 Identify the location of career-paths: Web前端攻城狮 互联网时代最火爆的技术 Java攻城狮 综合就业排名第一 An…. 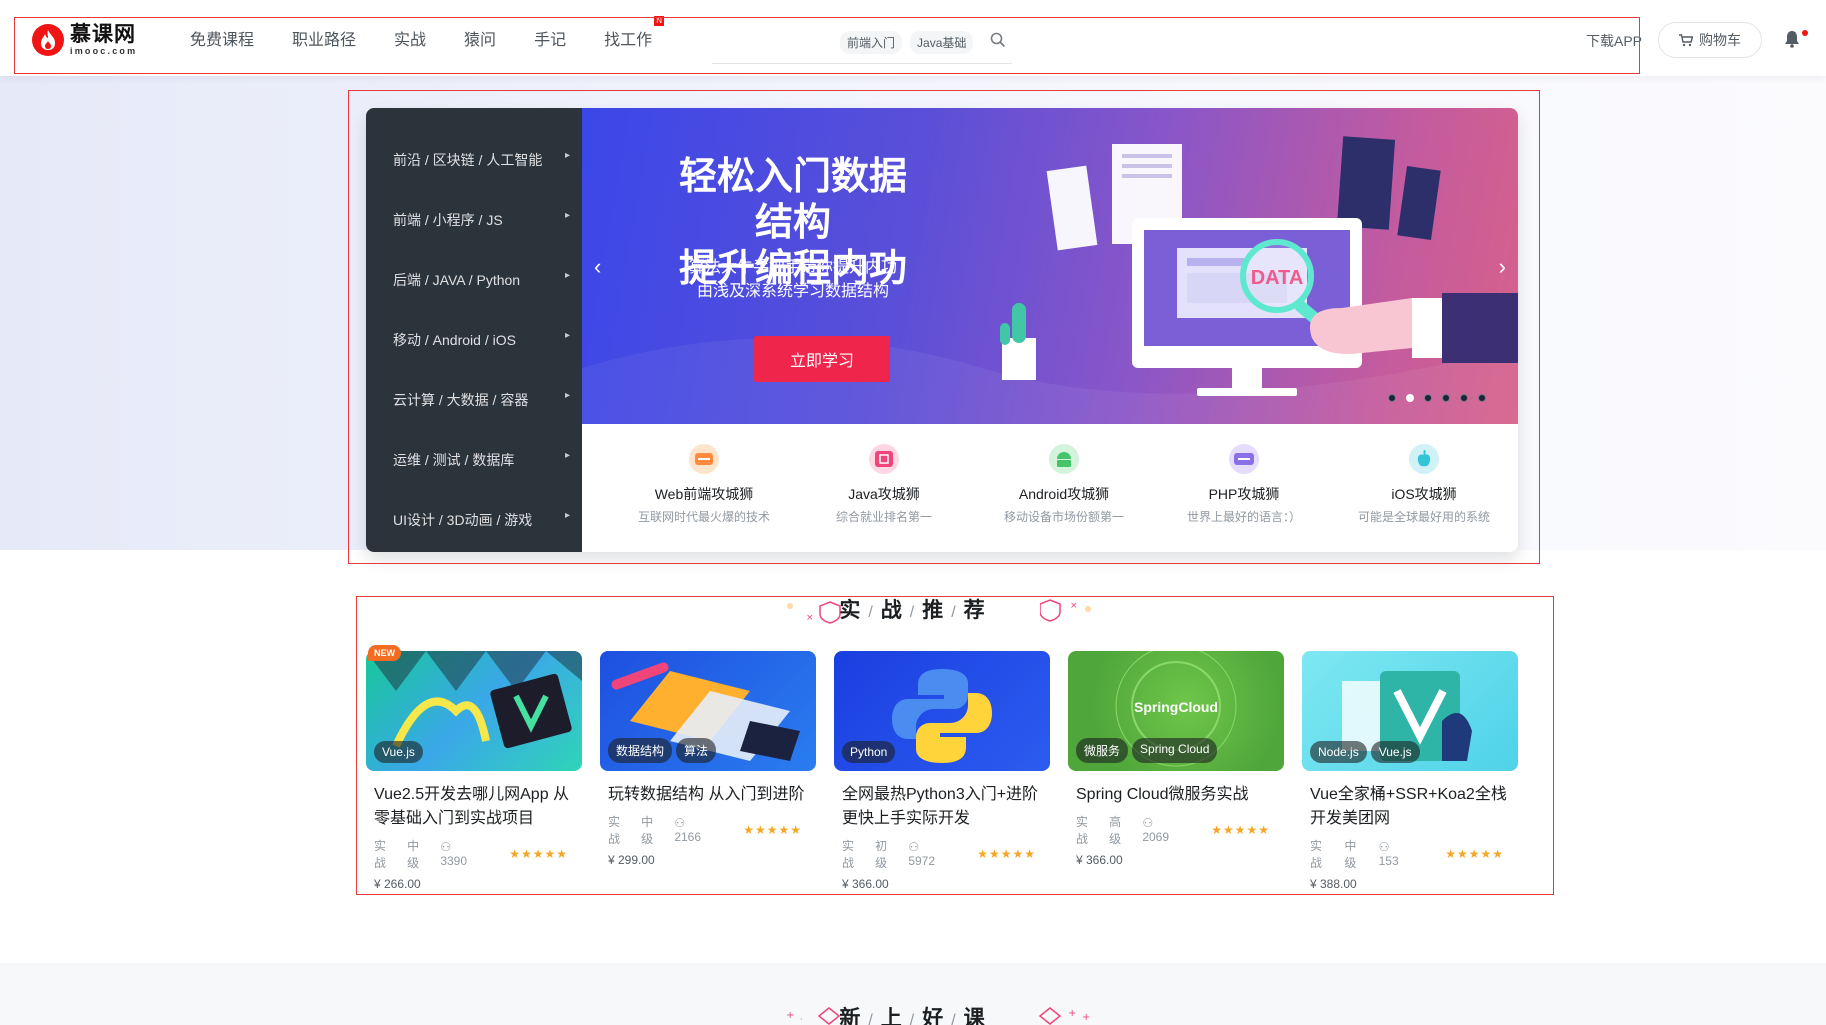
(1050, 488).